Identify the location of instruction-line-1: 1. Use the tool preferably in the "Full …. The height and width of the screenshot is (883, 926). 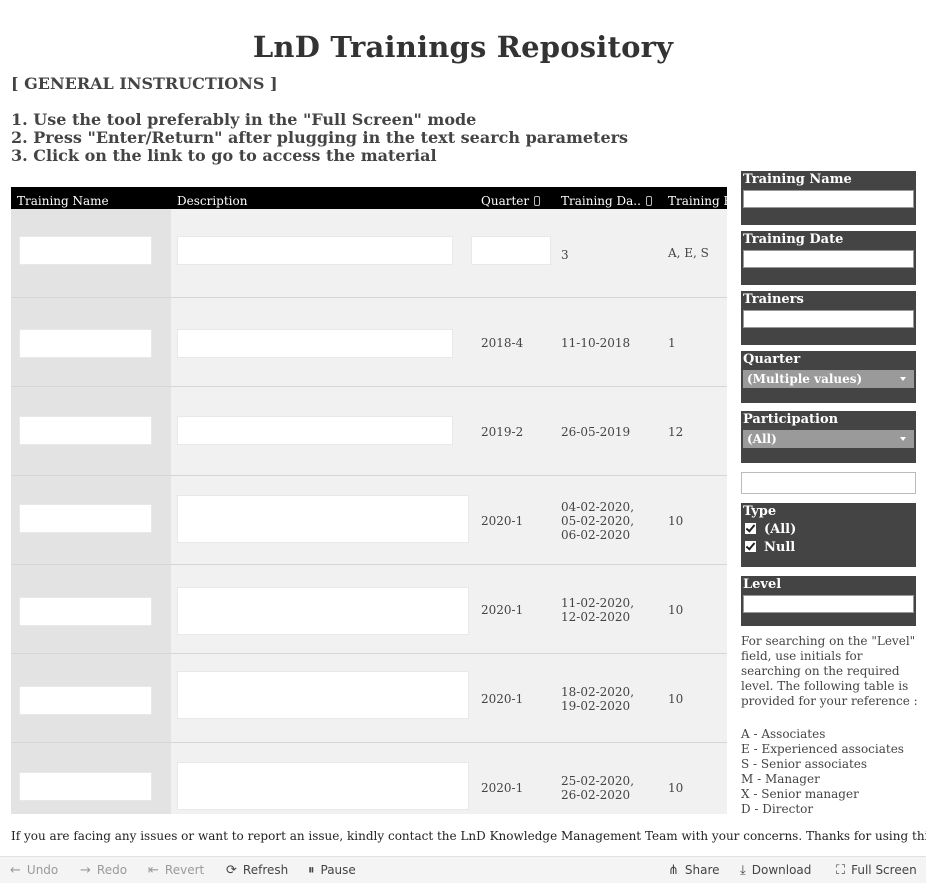
(244, 119).